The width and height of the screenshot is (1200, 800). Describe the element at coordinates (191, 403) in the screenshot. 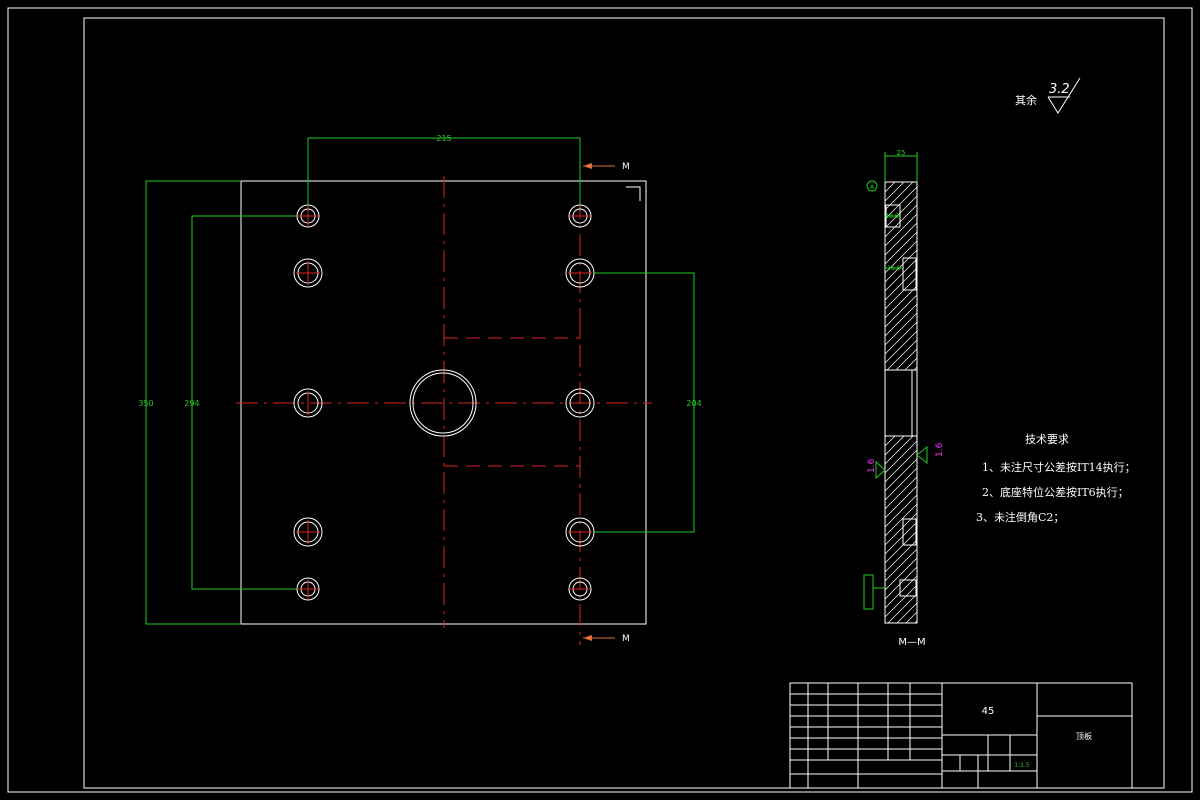

I see `dim-left-inner-label: 294` at that location.